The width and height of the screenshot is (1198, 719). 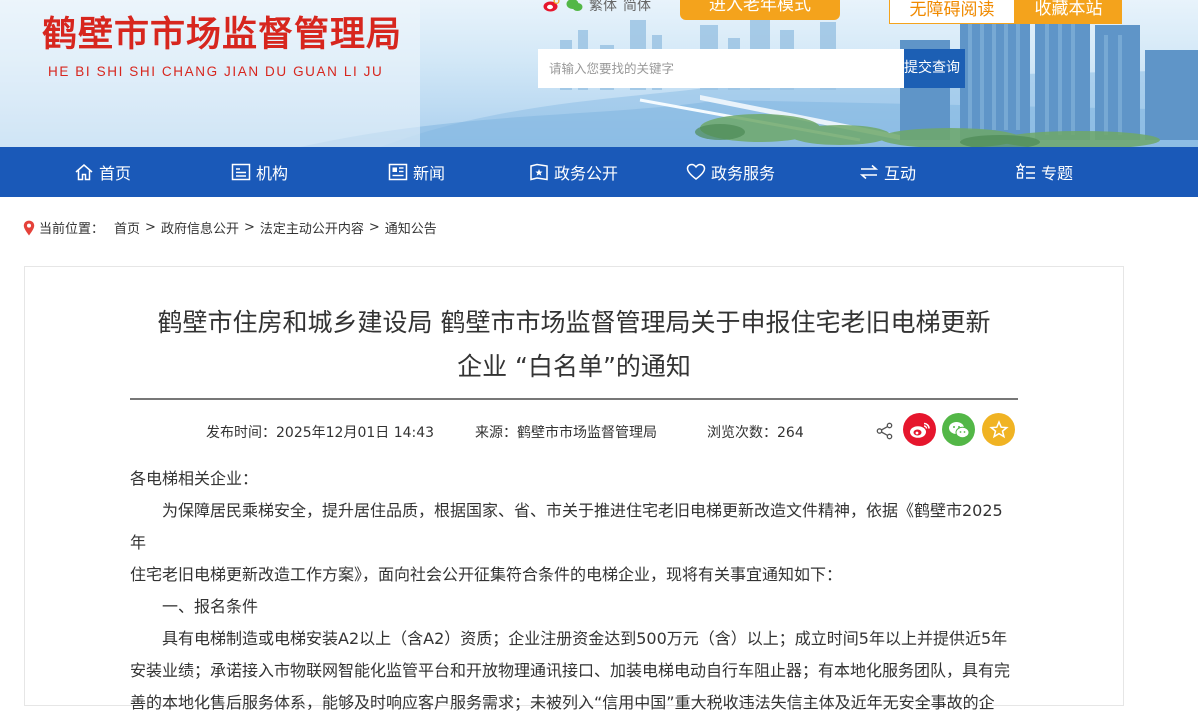 What do you see at coordinates (429, 173) in the screenshot?
I see `nav-item-label: 新闻` at bounding box center [429, 173].